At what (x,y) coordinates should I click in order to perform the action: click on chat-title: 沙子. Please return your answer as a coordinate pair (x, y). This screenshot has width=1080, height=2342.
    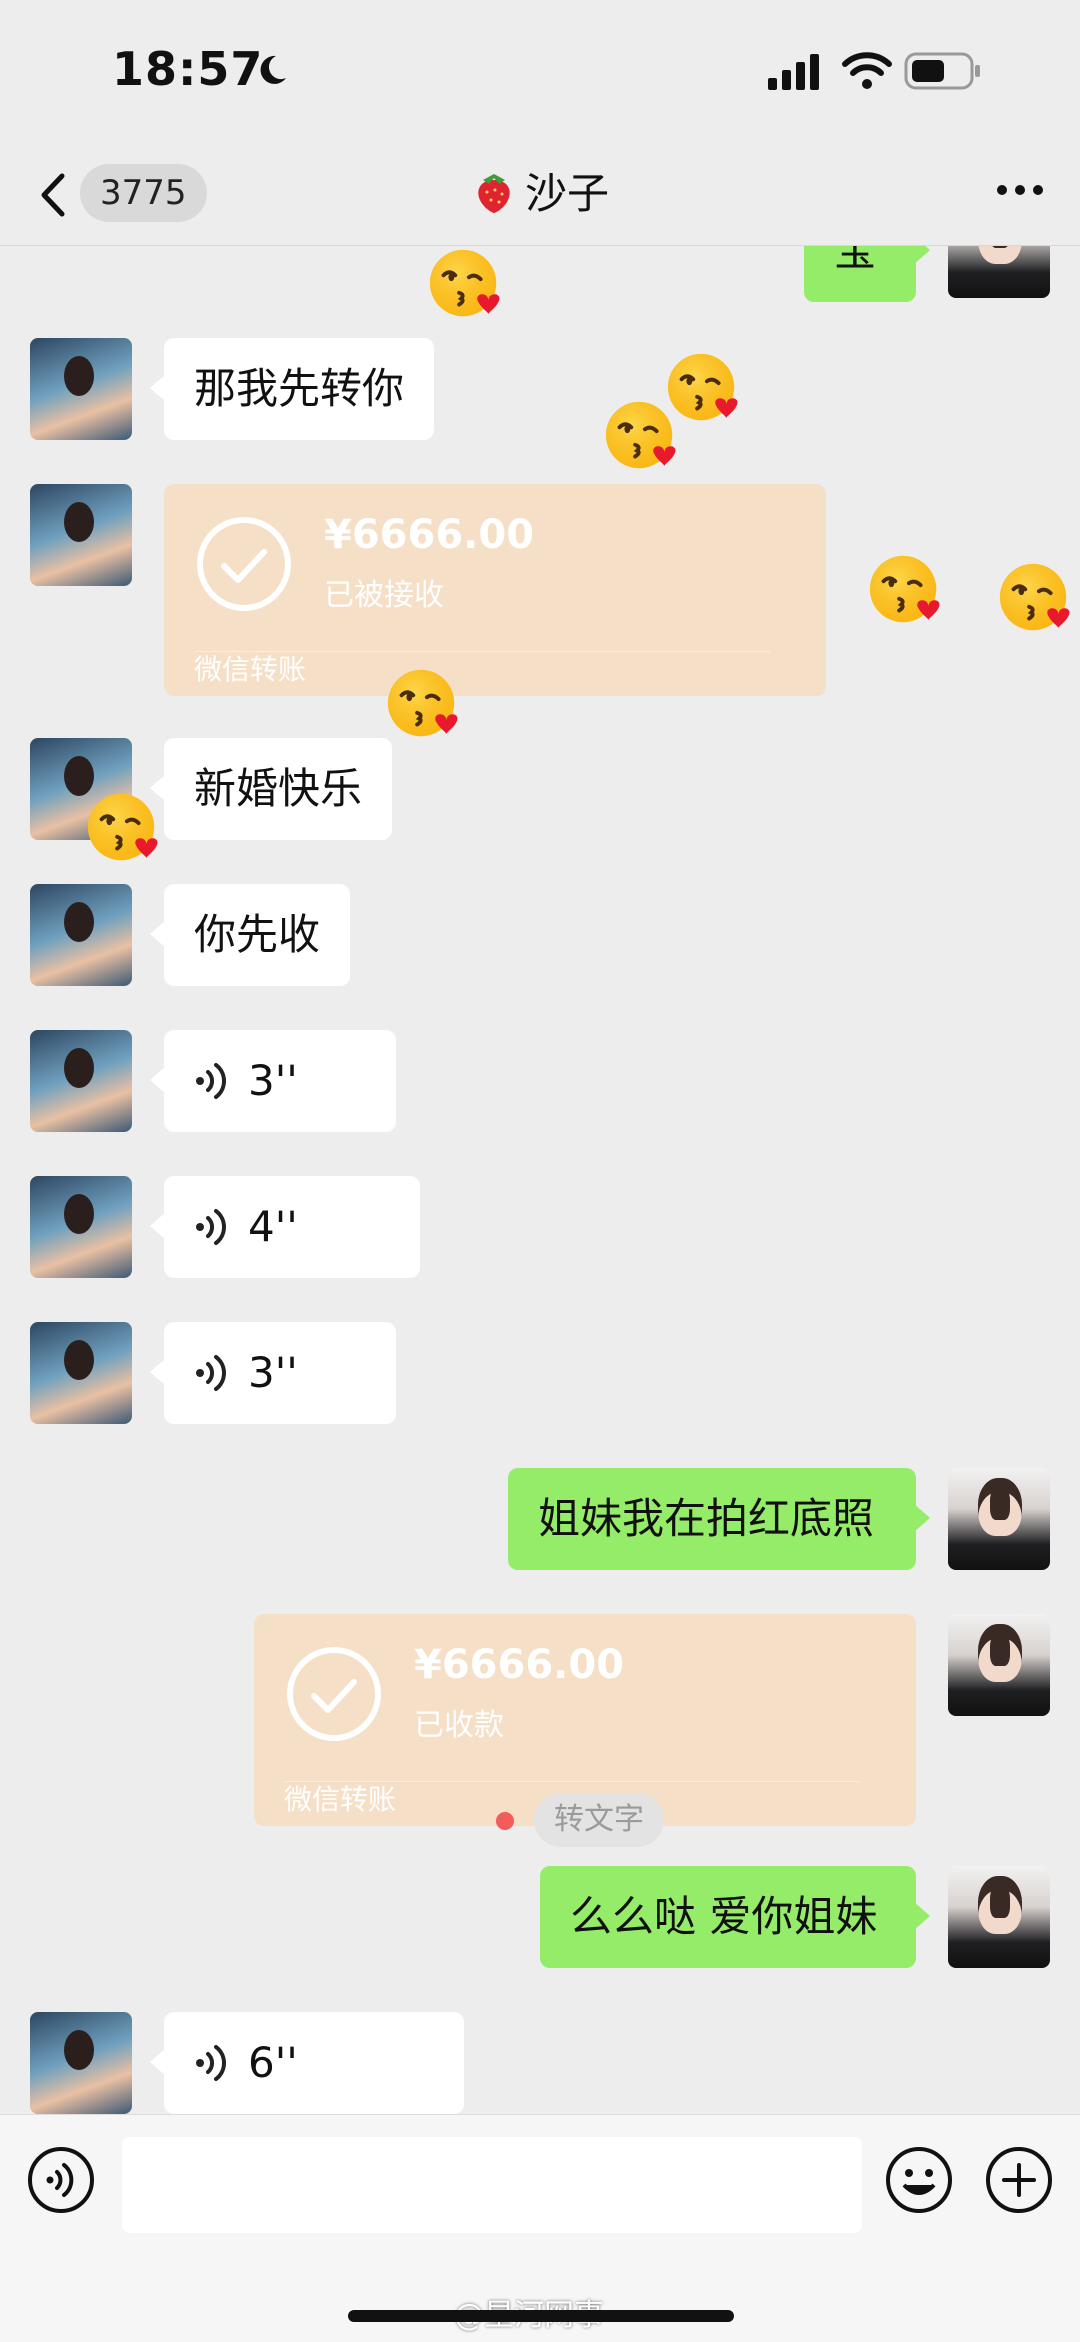
    Looking at the image, I should click on (540, 194).